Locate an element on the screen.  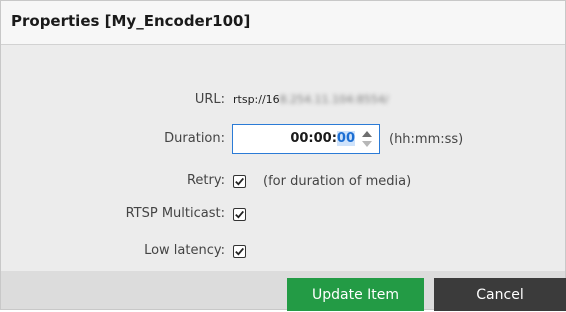
rtsp-multicast-label: RTSP Multicast: is located at coordinates (175, 213).